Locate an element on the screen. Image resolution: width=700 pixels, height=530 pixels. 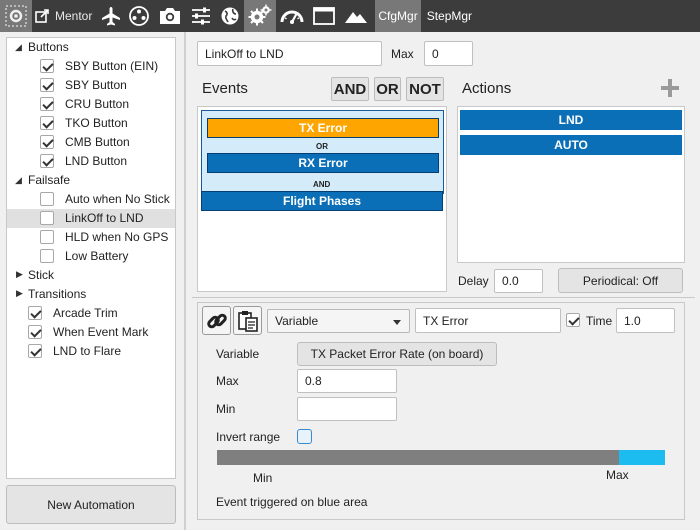
actions-title: Actions is located at coordinates (487, 88).